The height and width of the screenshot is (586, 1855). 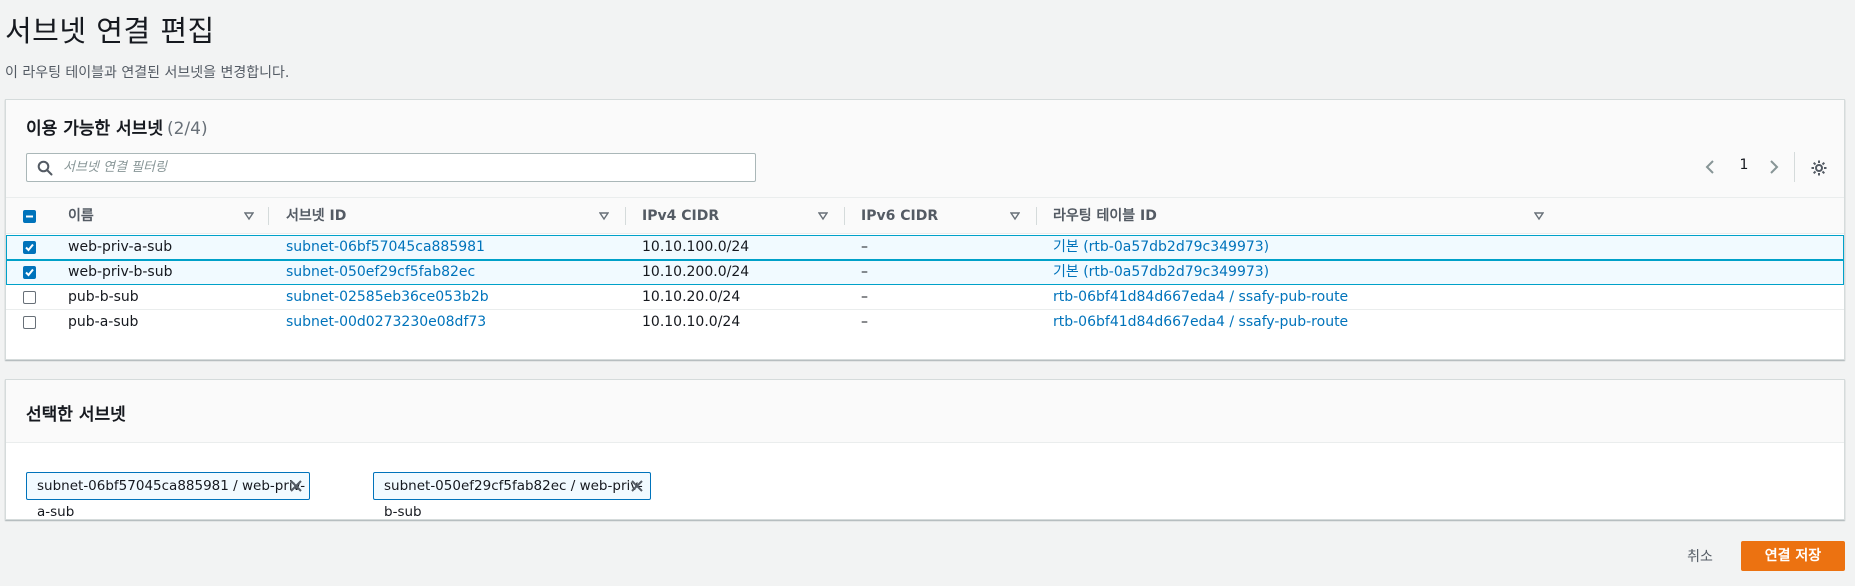 What do you see at coordinates (1744, 165) in the screenshot?
I see `pager-page-number: 1` at bounding box center [1744, 165].